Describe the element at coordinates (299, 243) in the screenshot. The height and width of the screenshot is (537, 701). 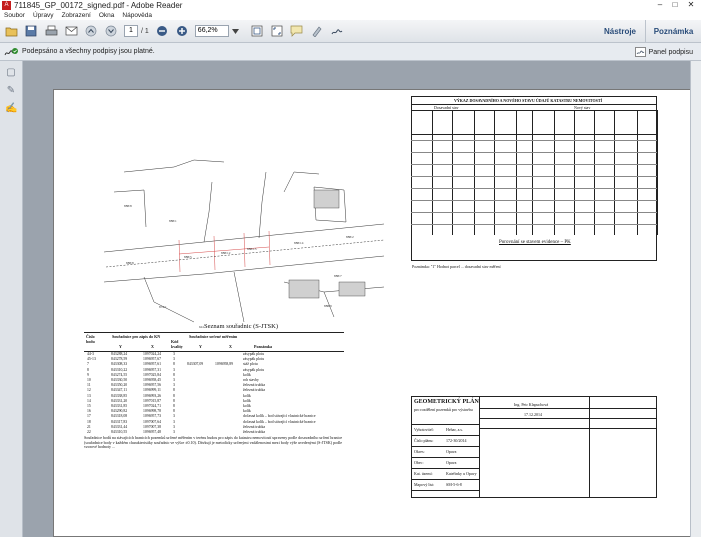
I see `svg-text: 888/14` at that location.